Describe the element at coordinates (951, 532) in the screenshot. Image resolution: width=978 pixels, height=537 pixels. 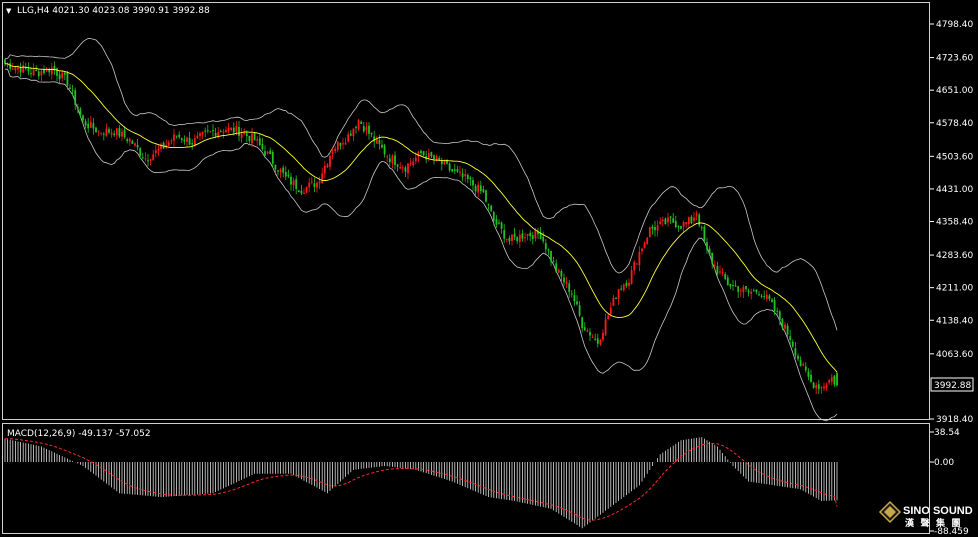
I see `macd-tick-label: -88.459` at that location.